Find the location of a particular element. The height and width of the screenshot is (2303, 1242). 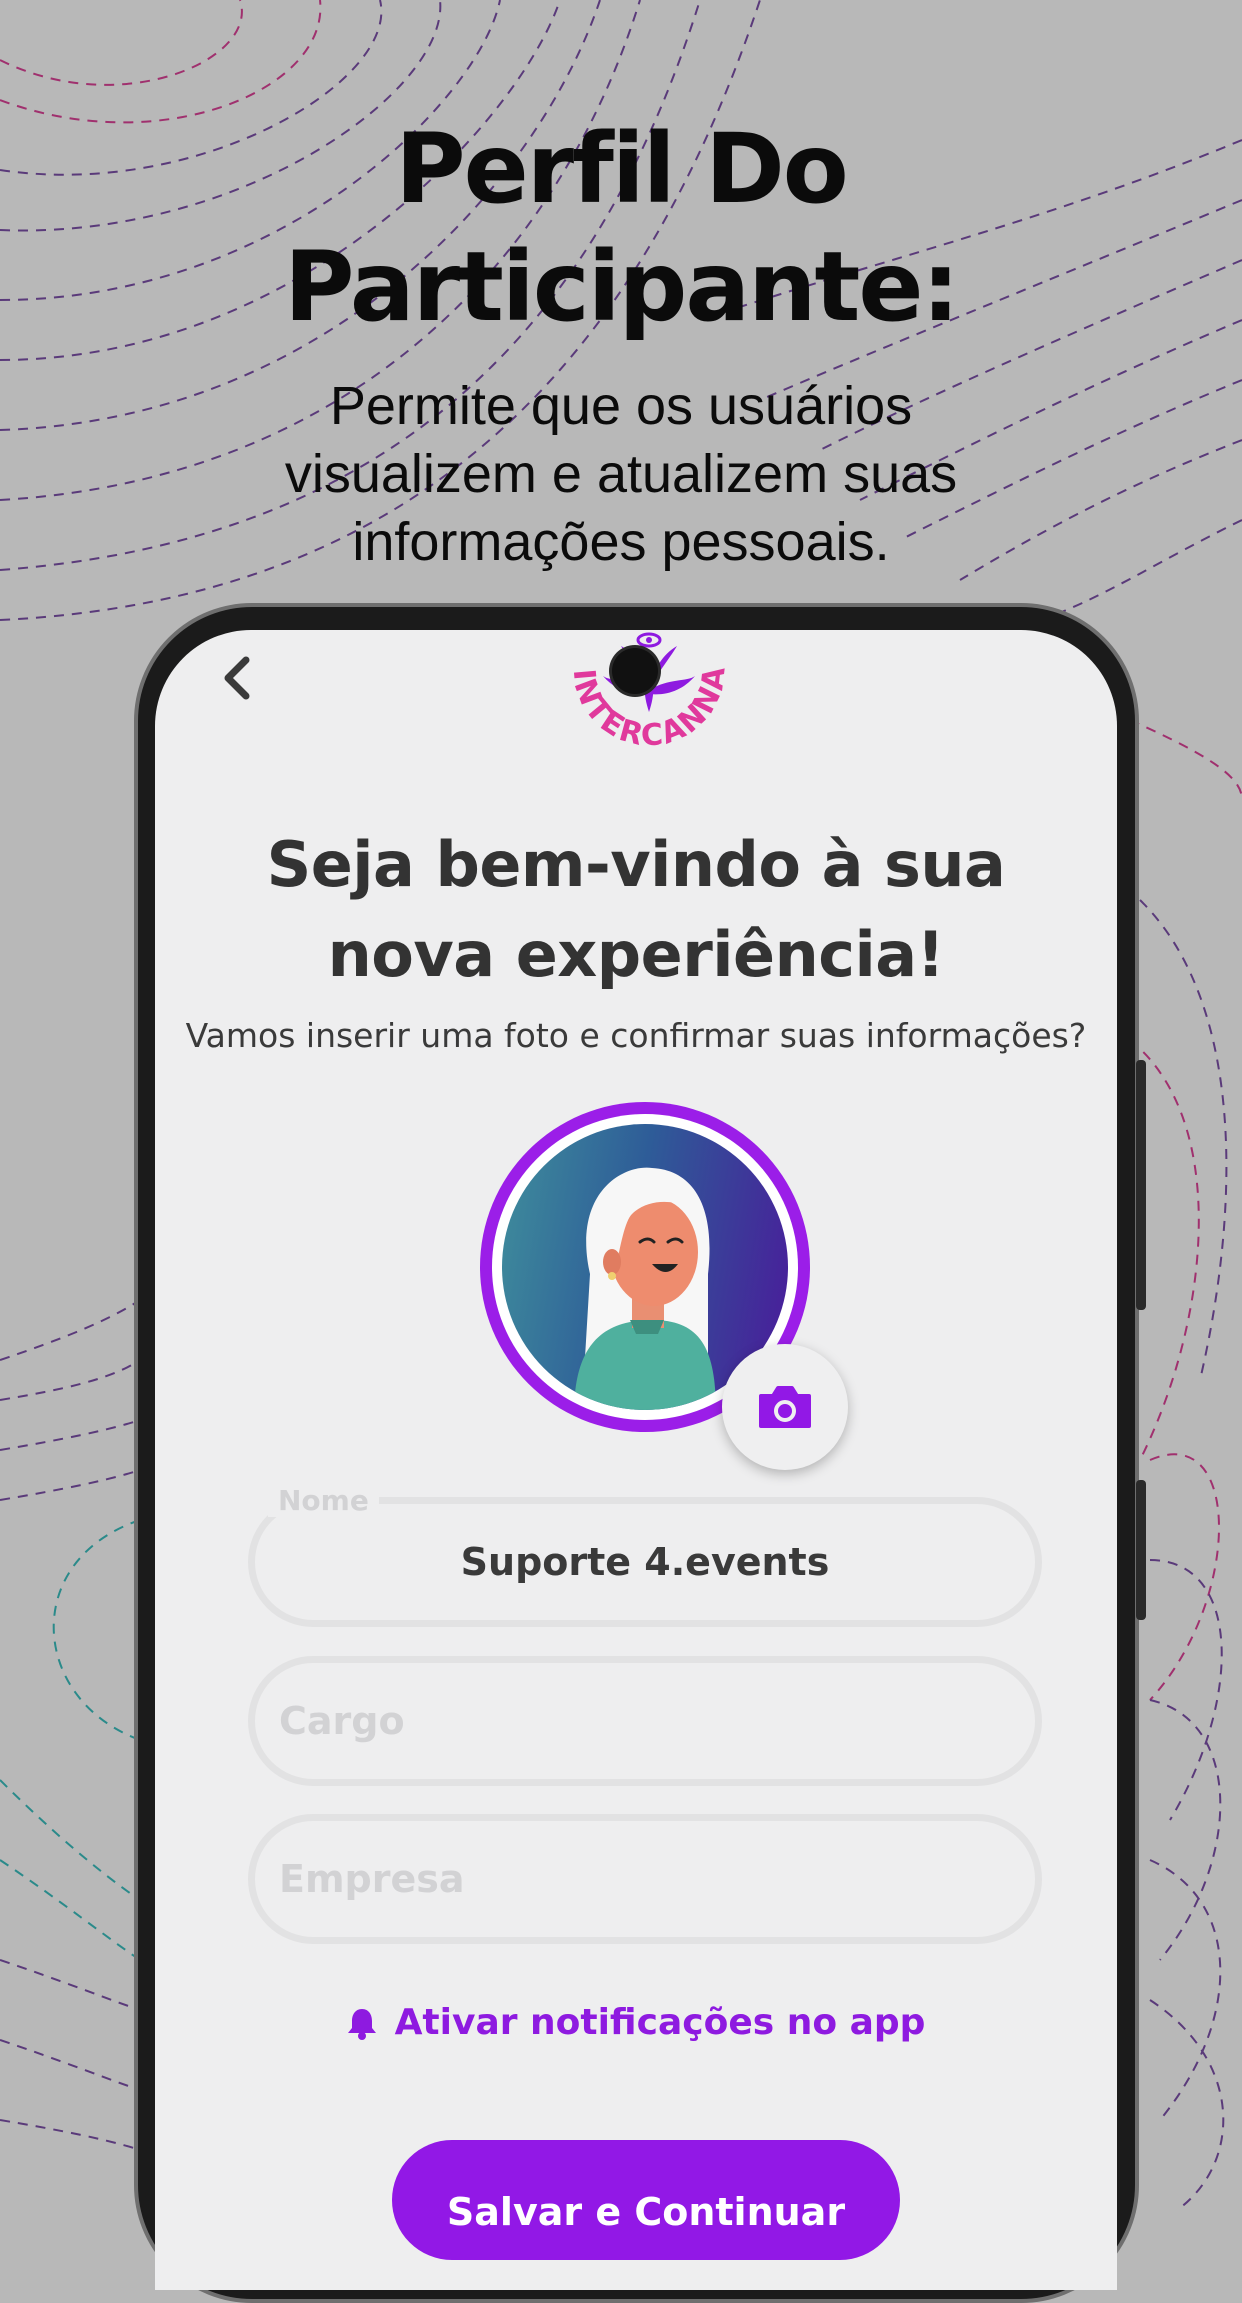

enable-notifications-label: Ativar notificações no app is located at coordinates (660, 2022).